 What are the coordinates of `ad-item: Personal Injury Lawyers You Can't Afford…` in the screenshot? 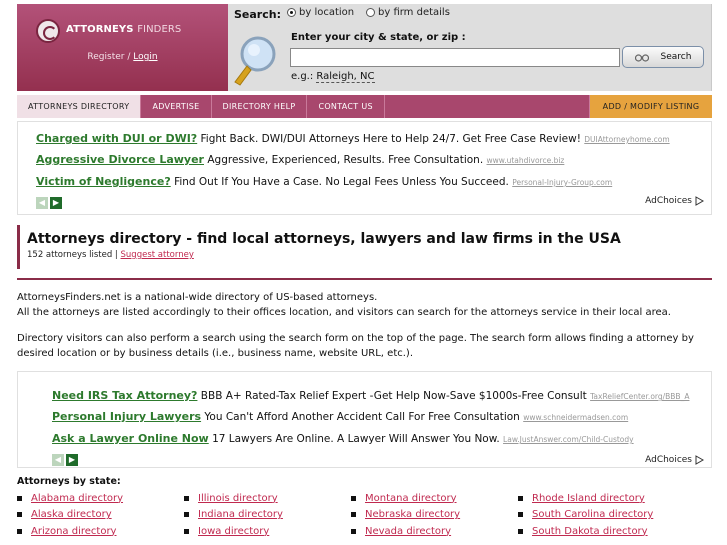 It's located at (340, 416).